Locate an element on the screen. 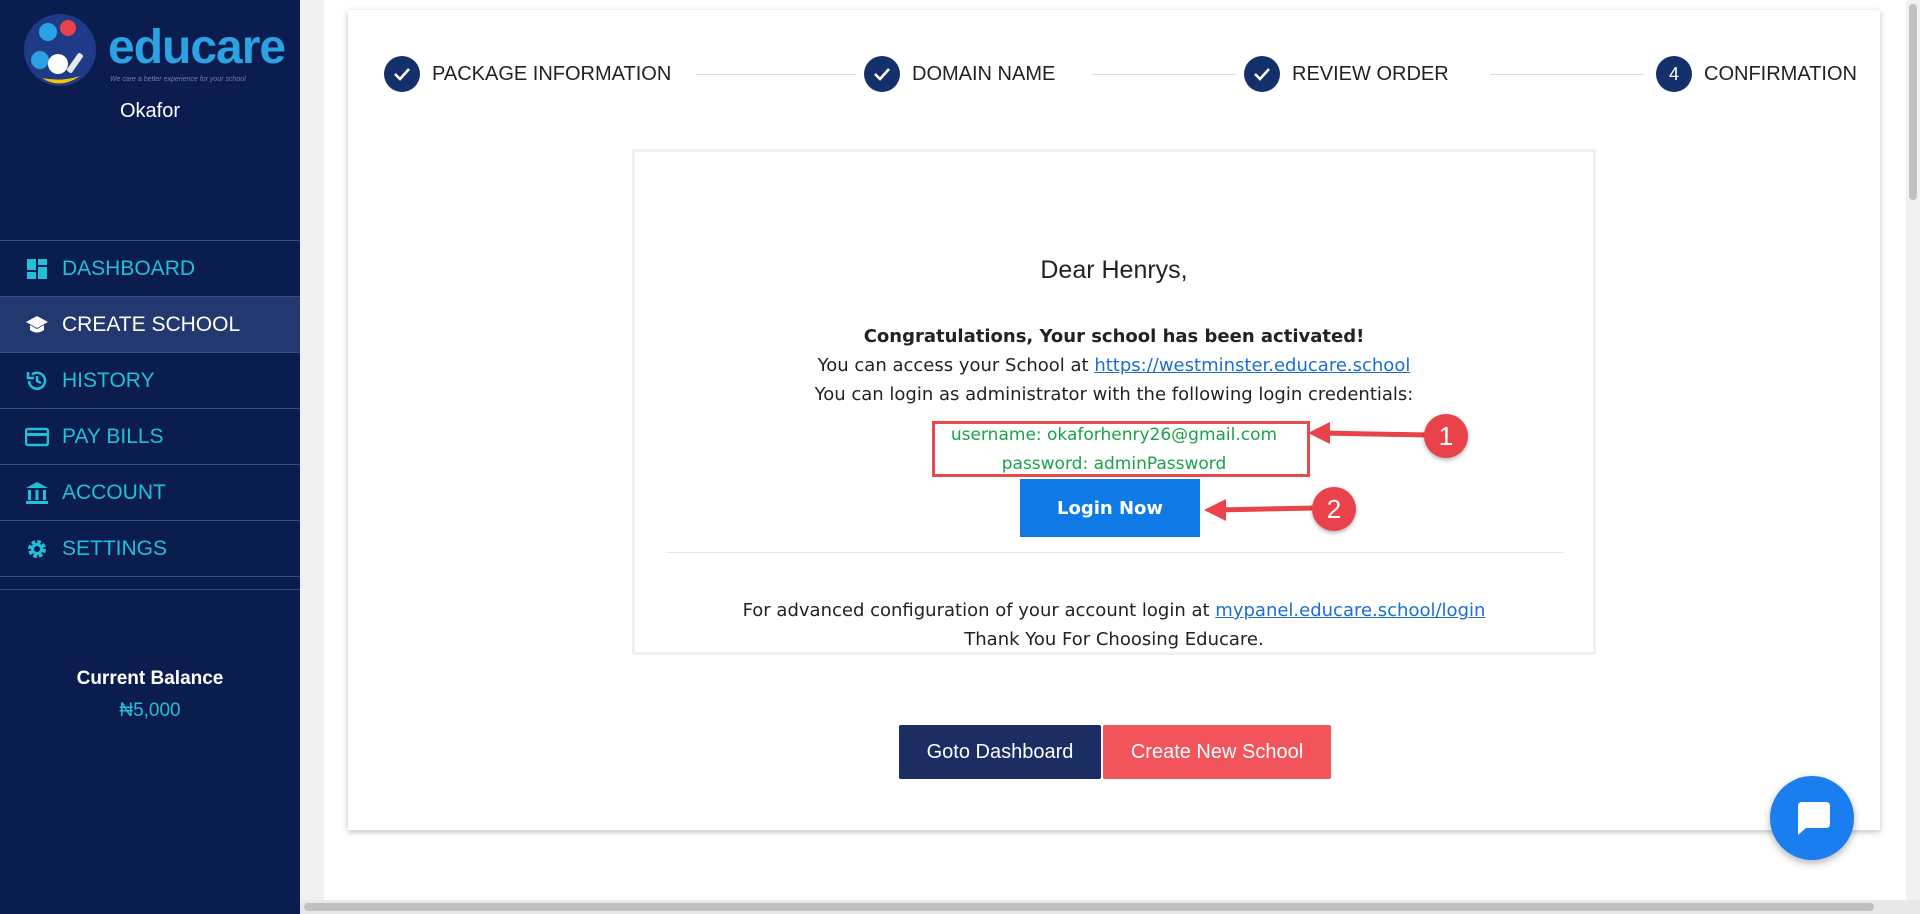 This screenshot has width=1920, height=914. vertical-scroll-thumb is located at coordinates (1913, 102).